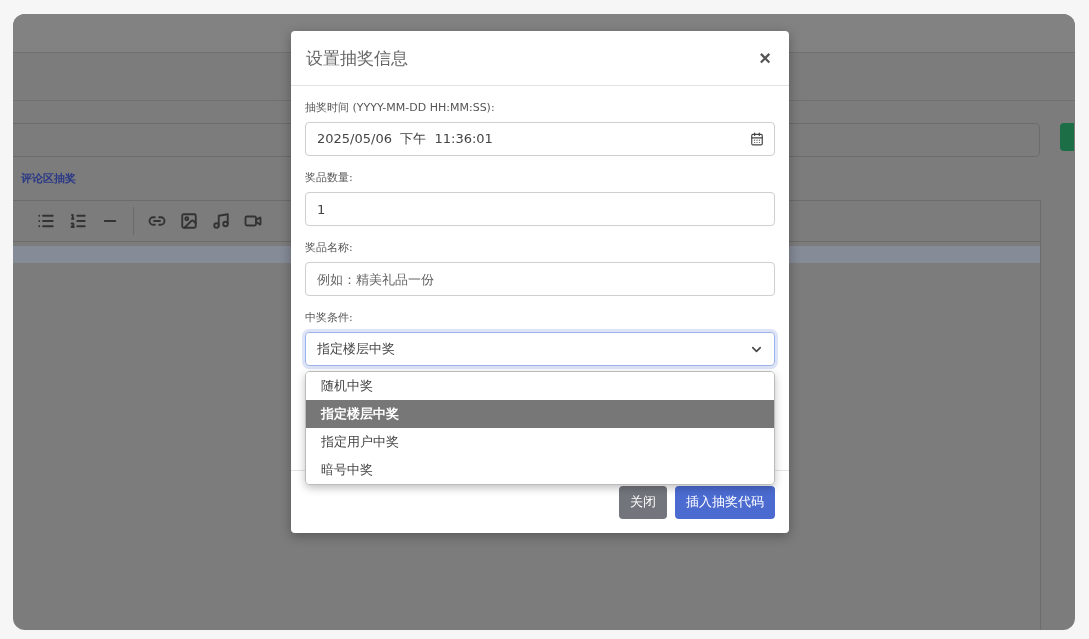 The width and height of the screenshot is (1089, 639). Describe the element at coordinates (329, 318) in the screenshot. I see `field-label: 中奖条件:` at that location.